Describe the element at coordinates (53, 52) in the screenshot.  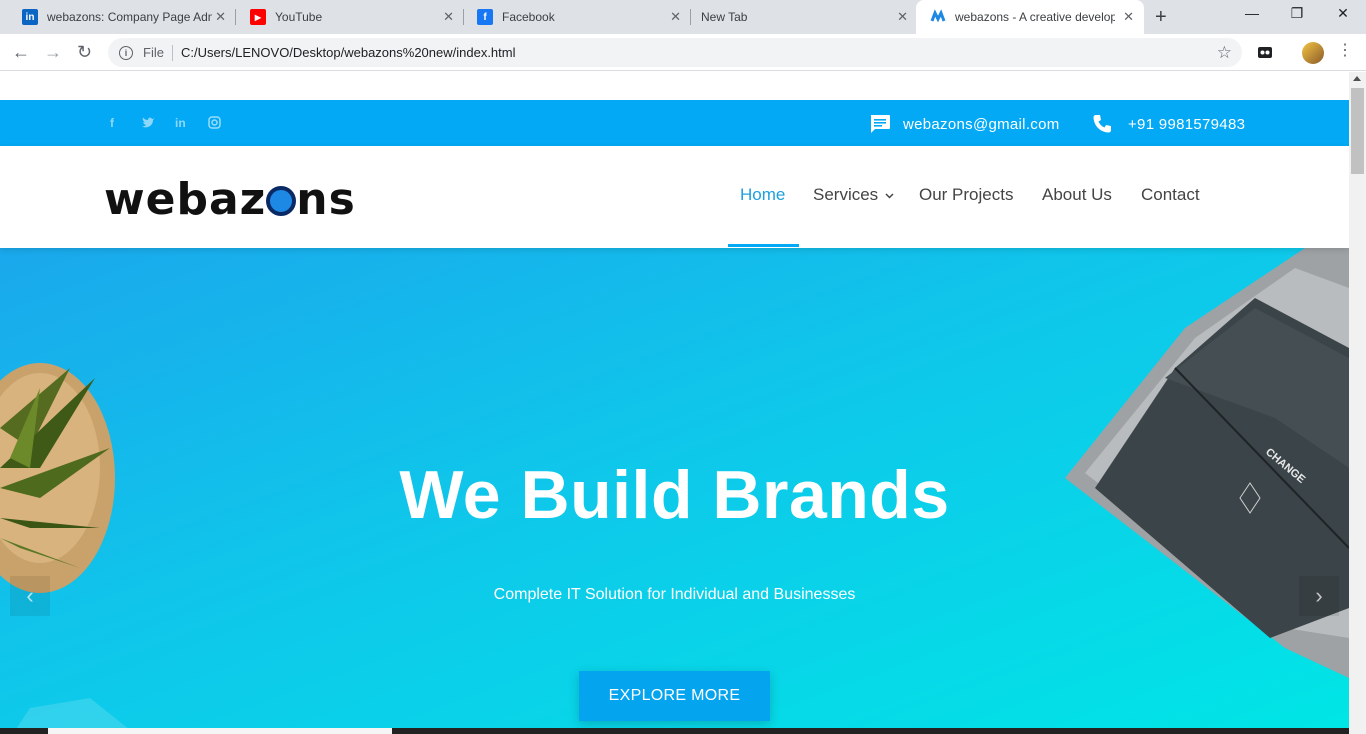
I see `forward-icon: →` at that location.